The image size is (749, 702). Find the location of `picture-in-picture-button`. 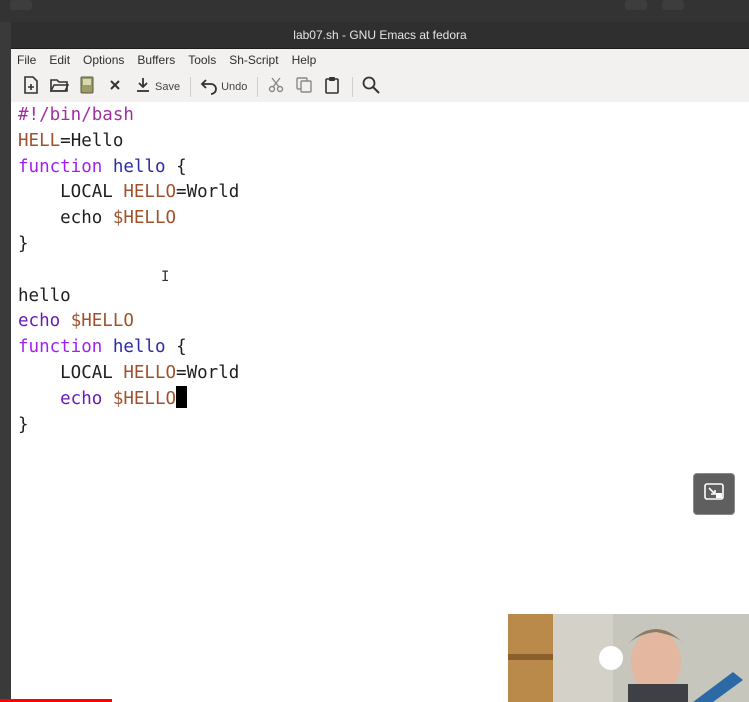

picture-in-picture-button is located at coordinates (714, 494).